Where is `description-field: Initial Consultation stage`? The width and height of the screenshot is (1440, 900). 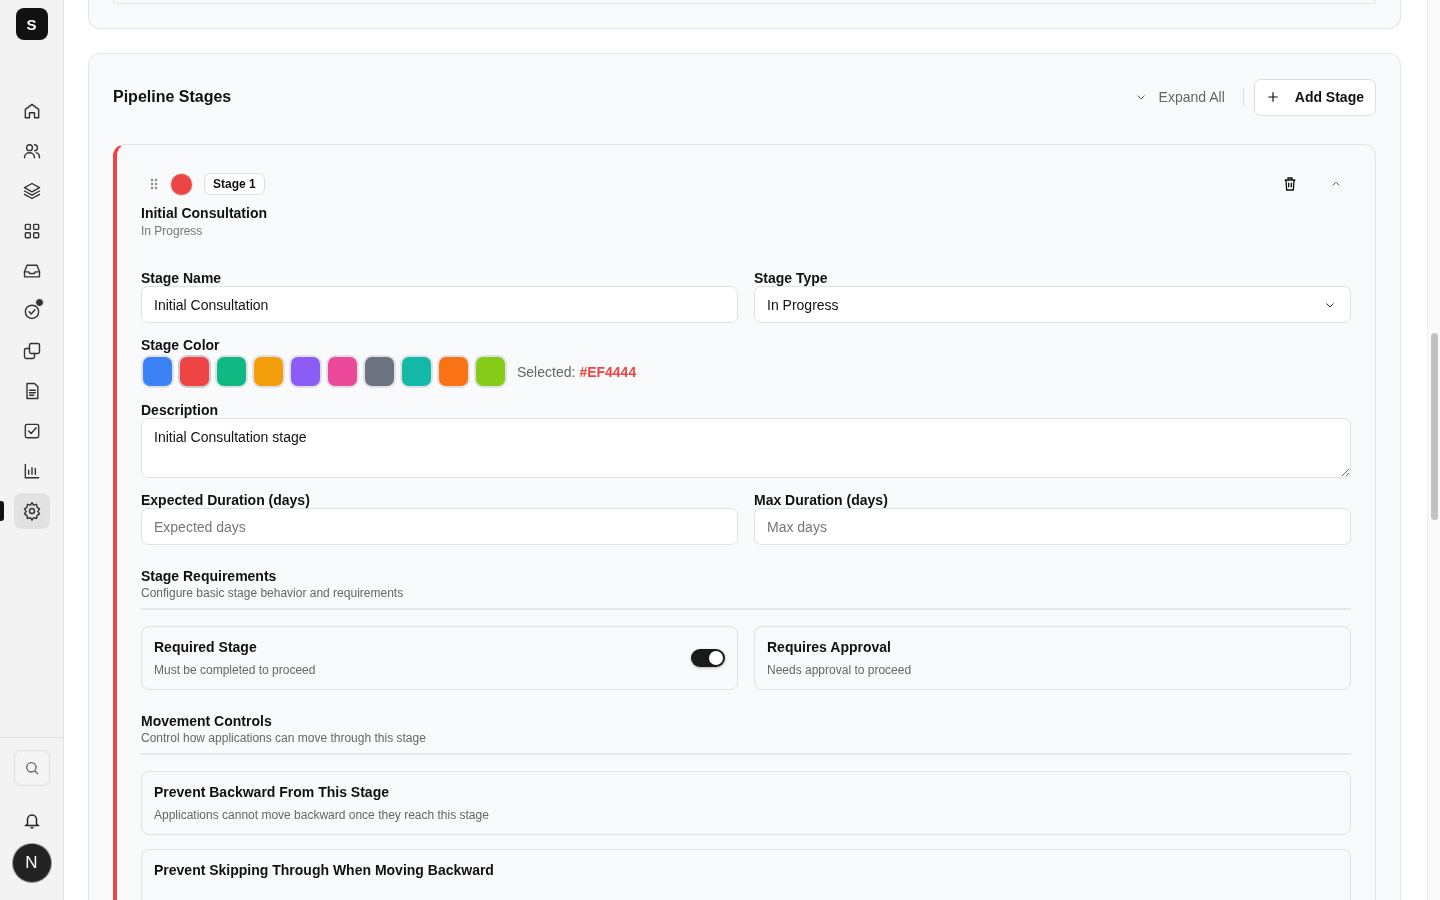 description-field: Initial Consultation stage is located at coordinates (746, 448).